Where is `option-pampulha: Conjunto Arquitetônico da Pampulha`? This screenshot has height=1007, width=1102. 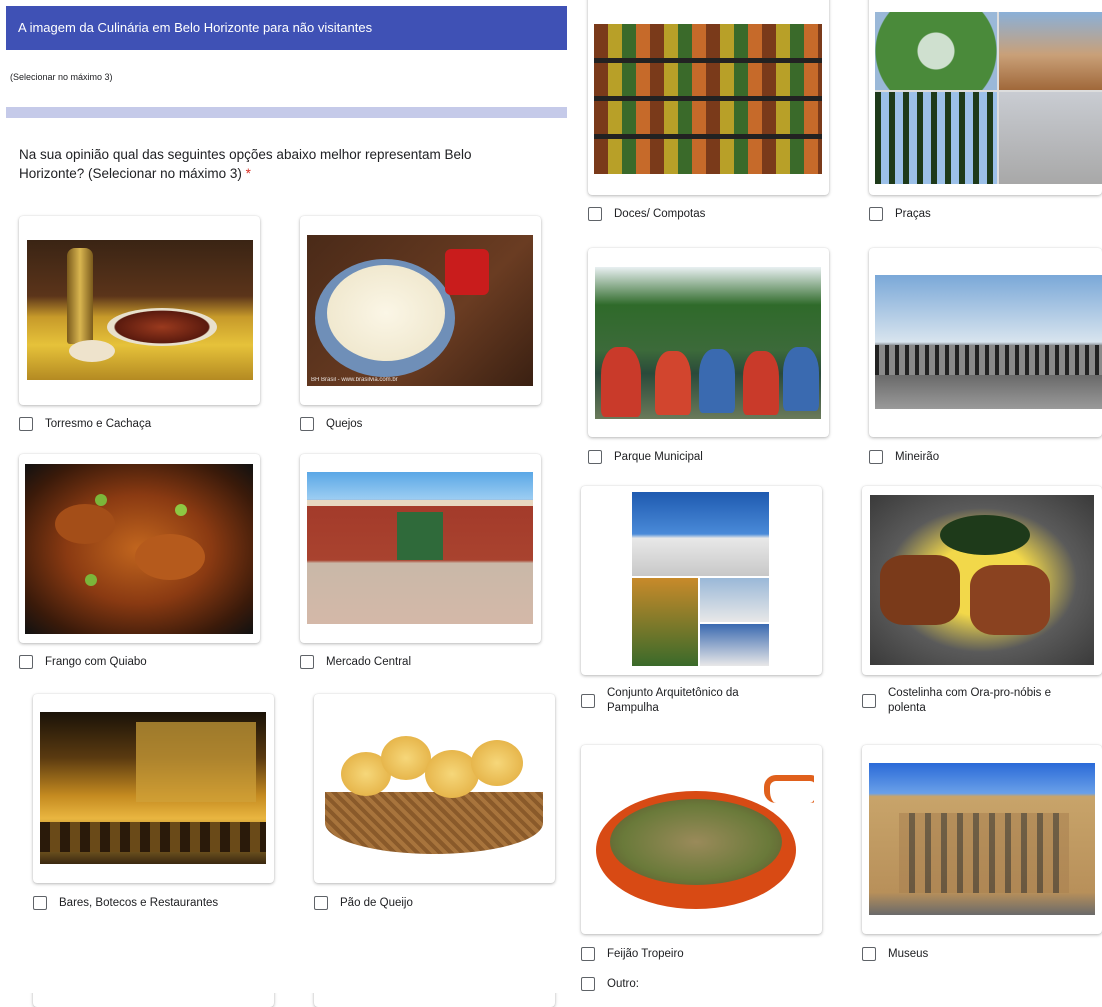 option-pampulha: Conjunto Arquitetônico da Pampulha is located at coordinates (679, 701).